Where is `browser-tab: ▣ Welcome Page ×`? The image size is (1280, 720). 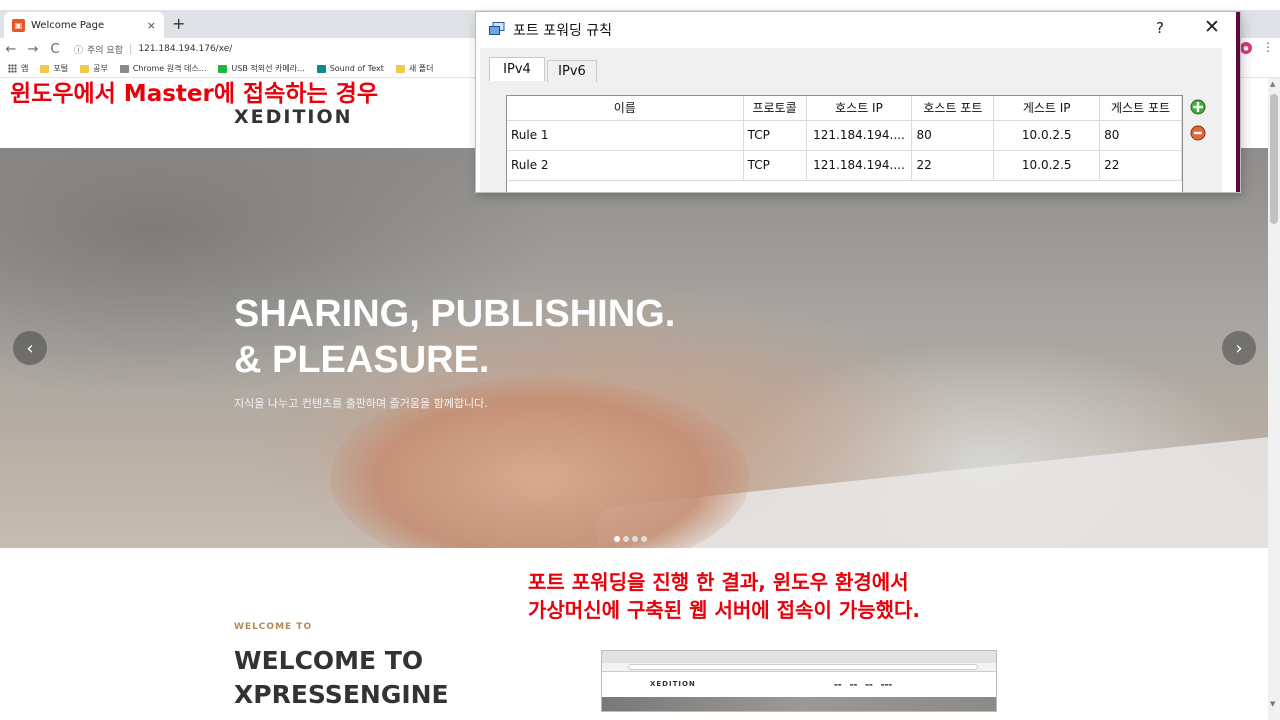
browser-tab: ▣ Welcome Page × is located at coordinates (84, 25).